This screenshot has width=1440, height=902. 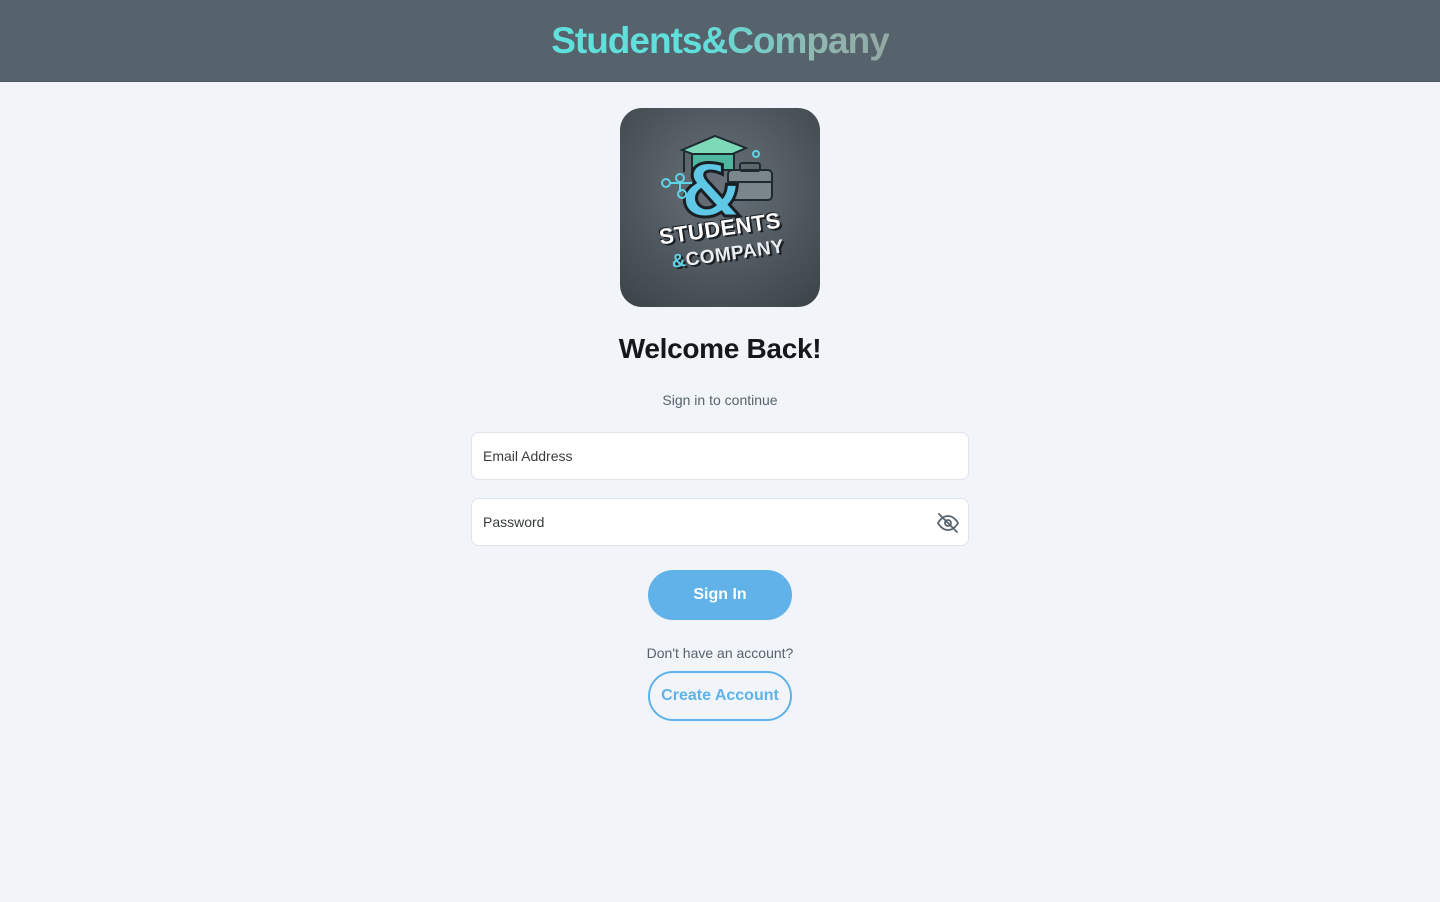 I want to click on brand-title-part1: Students, so click(x=626, y=40).